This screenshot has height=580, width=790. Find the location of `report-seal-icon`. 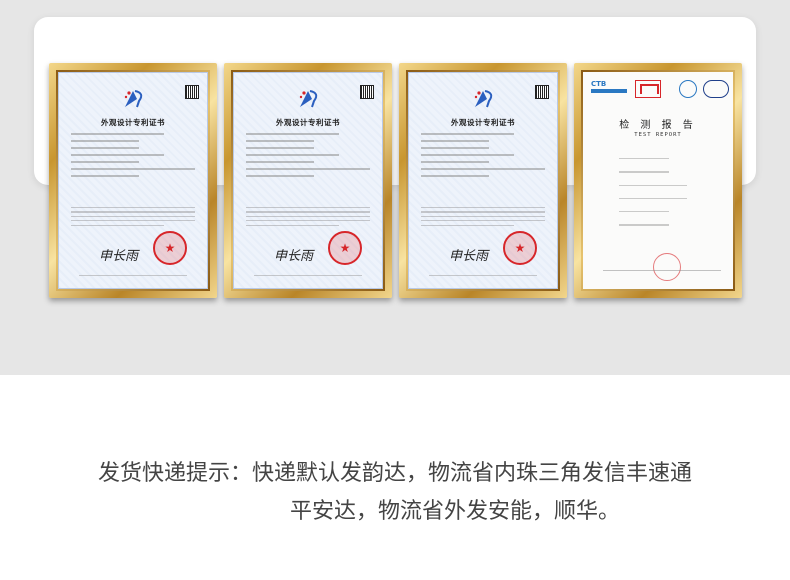

report-seal-icon is located at coordinates (667, 267).